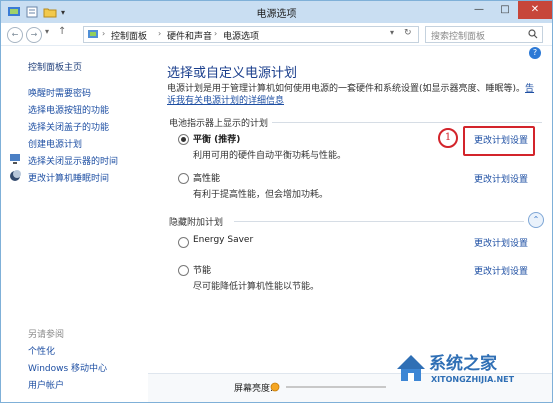 The image size is (553, 403). Describe the element at coordinates (256, 287) in the screenshot. I see `plan-desc-power-saver: 尽可能降低计算机性能以节能。` at that location.